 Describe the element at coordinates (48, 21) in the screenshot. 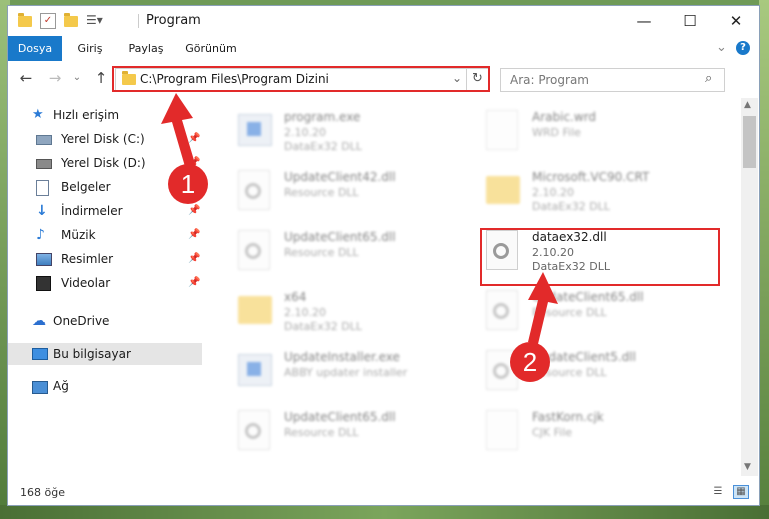

I see `properties-icon: ✓` at that location.